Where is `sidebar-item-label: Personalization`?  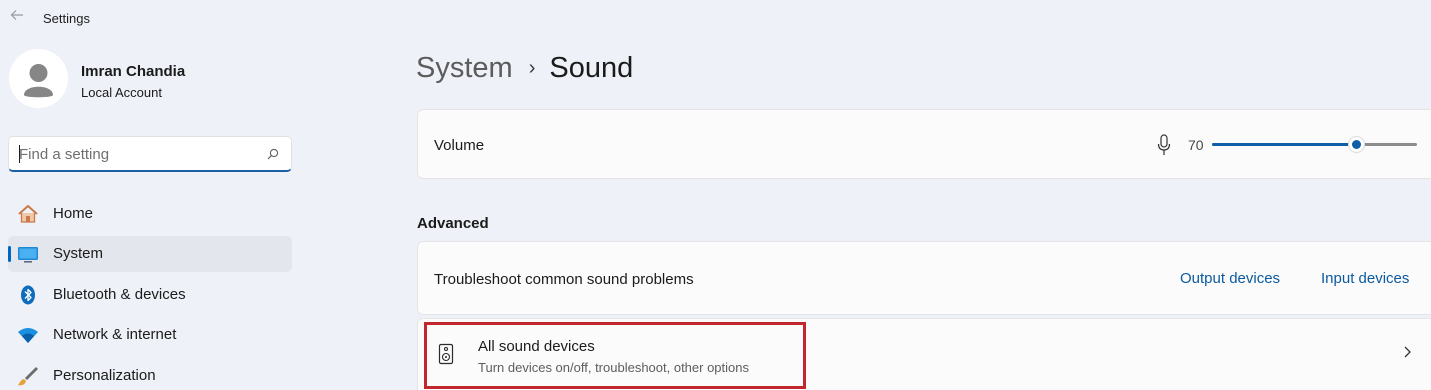 sidebar-item-label: Personalization is located at coordinates (104, 375).